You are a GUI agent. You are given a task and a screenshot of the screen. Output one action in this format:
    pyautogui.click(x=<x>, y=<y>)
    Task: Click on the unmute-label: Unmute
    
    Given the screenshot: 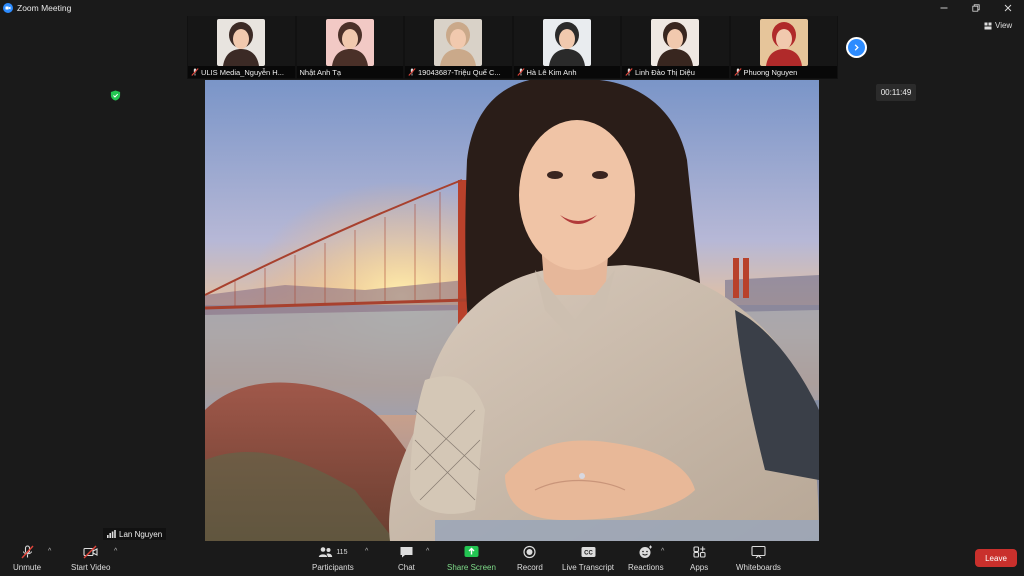 What is the action you would take?
    pyautogui.click(x=27, y=567)
    